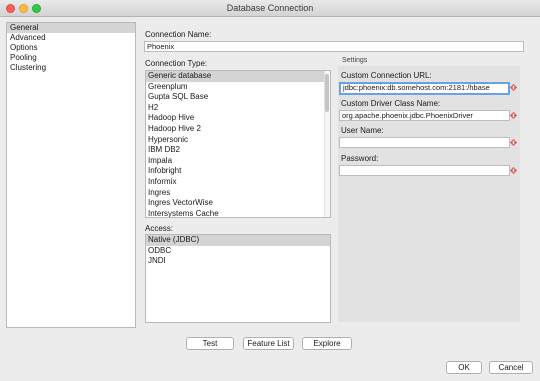 The width and height of the screenshot is (540, 381). Describe the element at coordinates (238, 261) in the screenshot. I see `access-option: JNDI` at that location.